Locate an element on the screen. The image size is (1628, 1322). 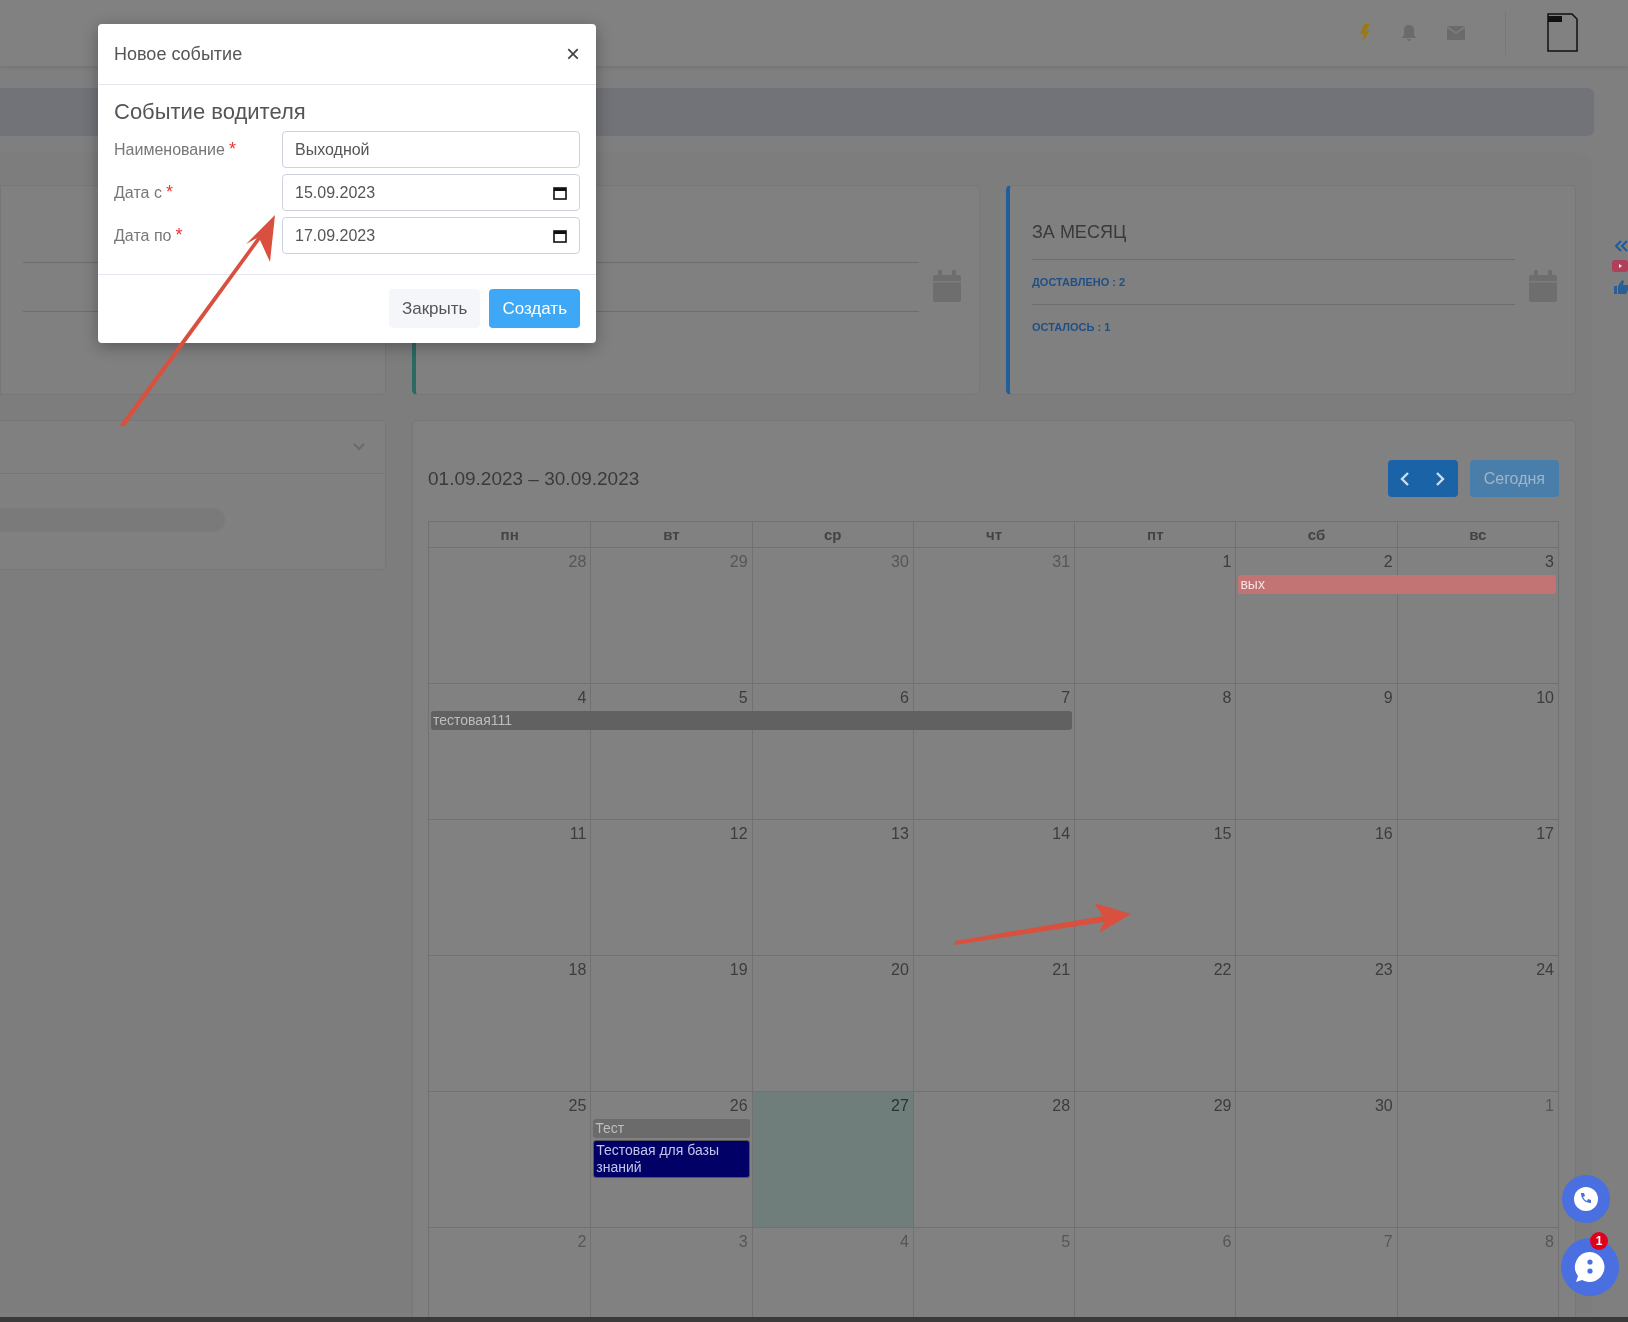
calendar-event: вых is located at coordinates (1317, 584).